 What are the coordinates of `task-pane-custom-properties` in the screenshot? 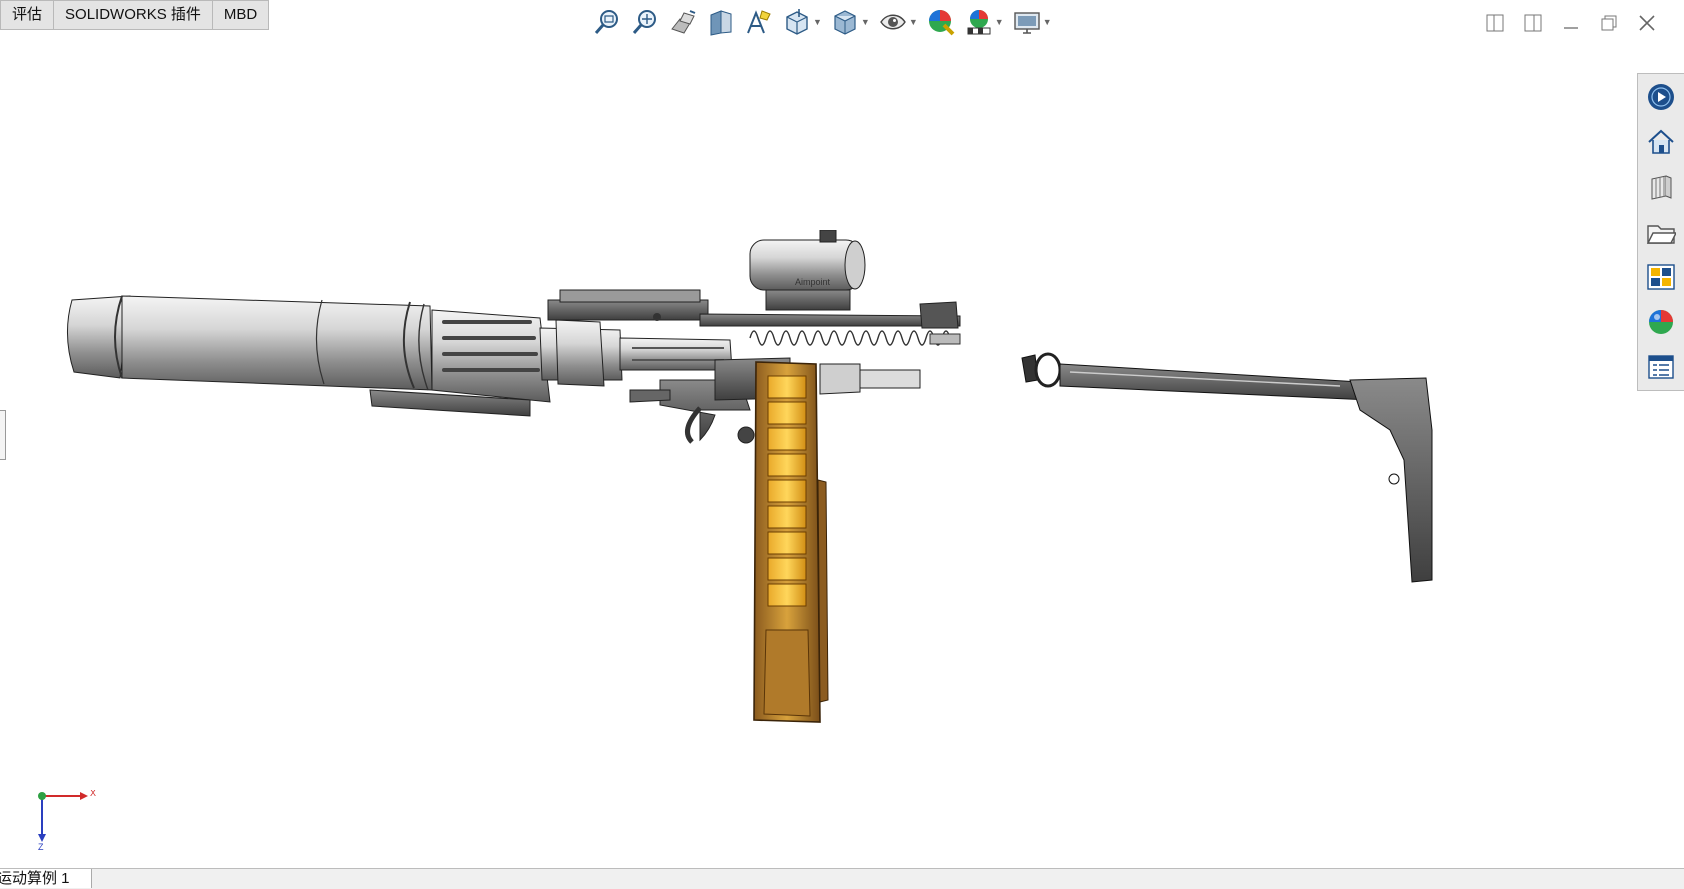 It's located at (1661, 366).